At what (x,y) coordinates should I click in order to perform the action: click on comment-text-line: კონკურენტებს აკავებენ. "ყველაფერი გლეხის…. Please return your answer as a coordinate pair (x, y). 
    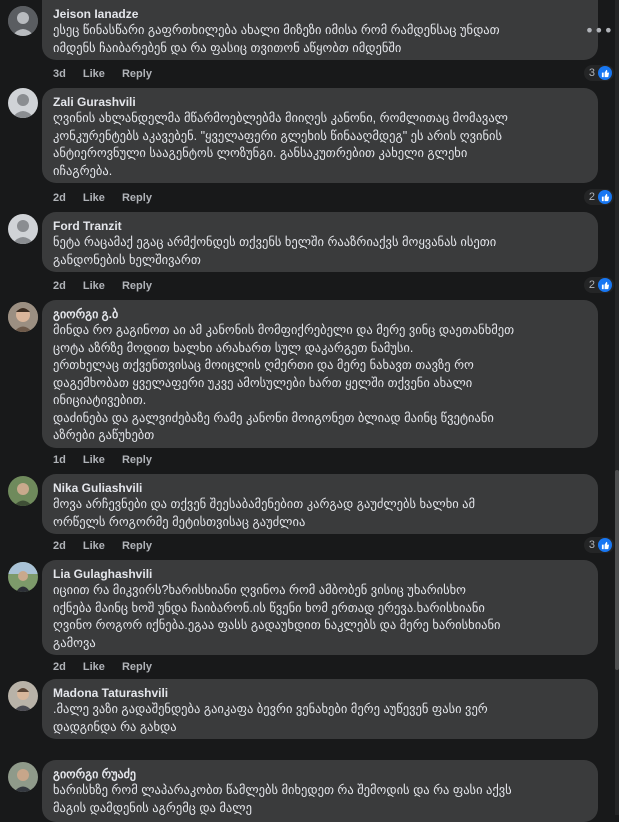
    Looking at the image, I should click on (278, 135).